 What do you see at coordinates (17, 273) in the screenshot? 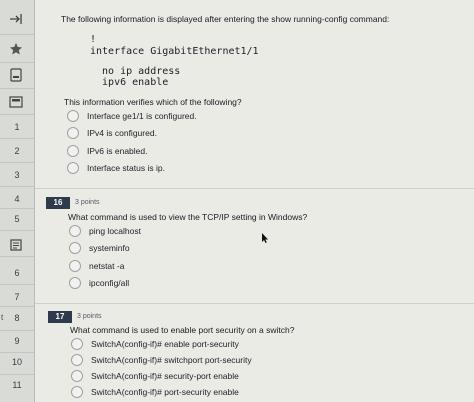
I see `nav-question-6: 6` at bounding box center [17, 273].